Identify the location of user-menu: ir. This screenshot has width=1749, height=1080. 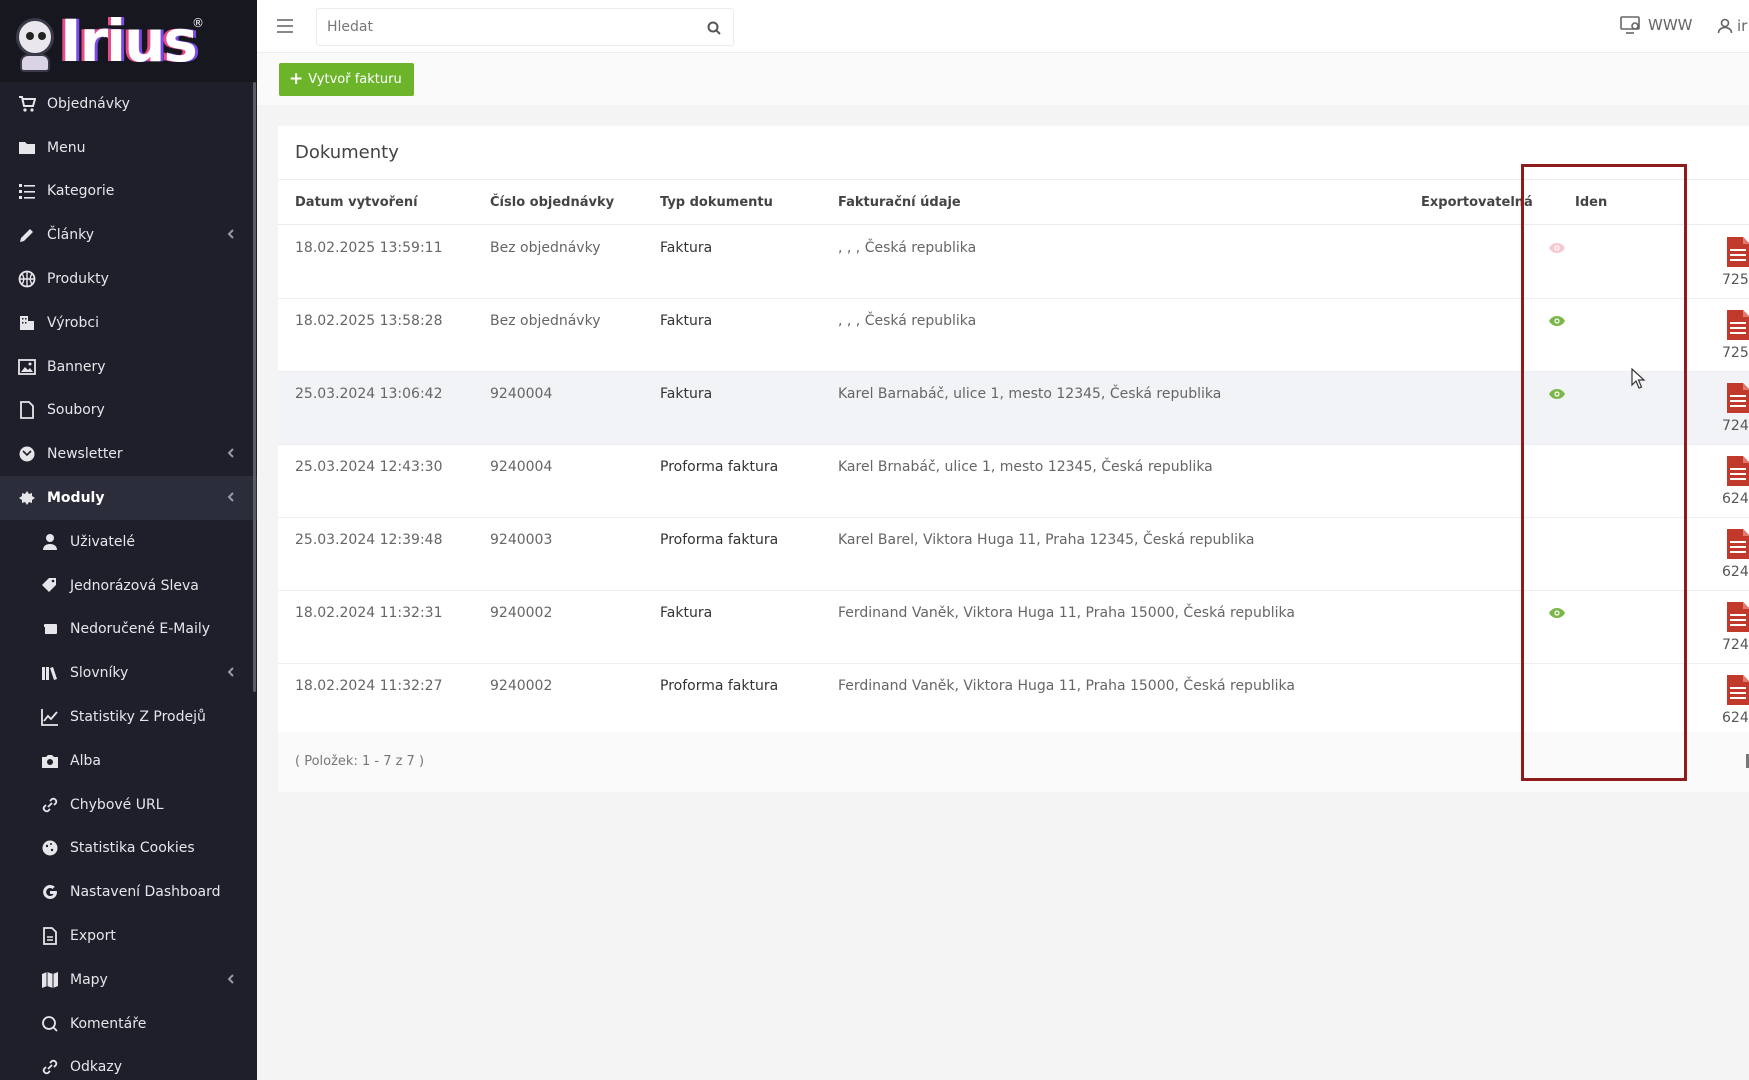
(1732, 26).